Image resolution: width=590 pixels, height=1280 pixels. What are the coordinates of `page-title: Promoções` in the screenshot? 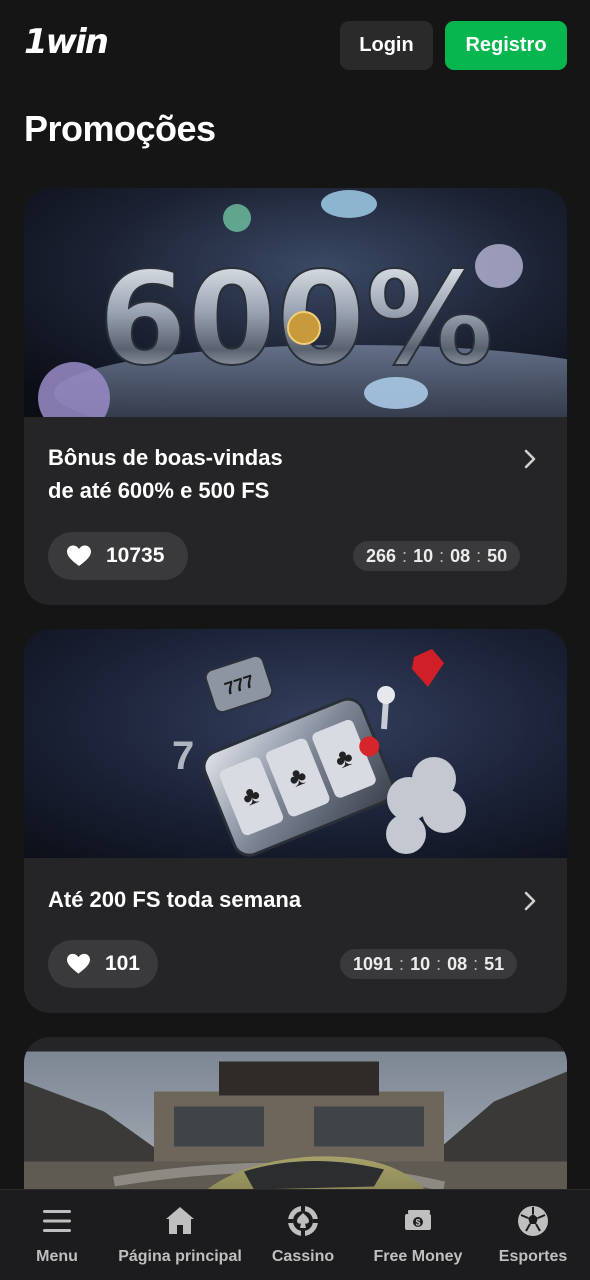 It's located at (120, 128).